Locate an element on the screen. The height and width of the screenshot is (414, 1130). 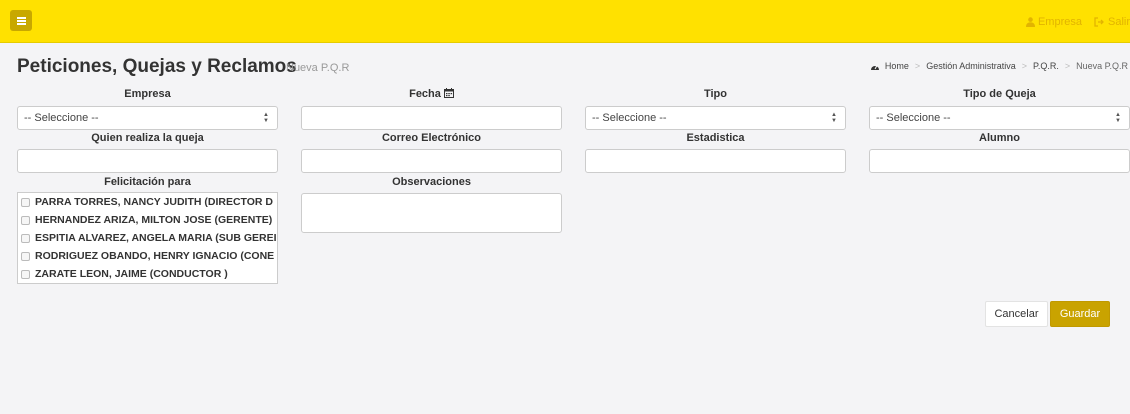
dashboard-icon is located at coordinates (874, 67).